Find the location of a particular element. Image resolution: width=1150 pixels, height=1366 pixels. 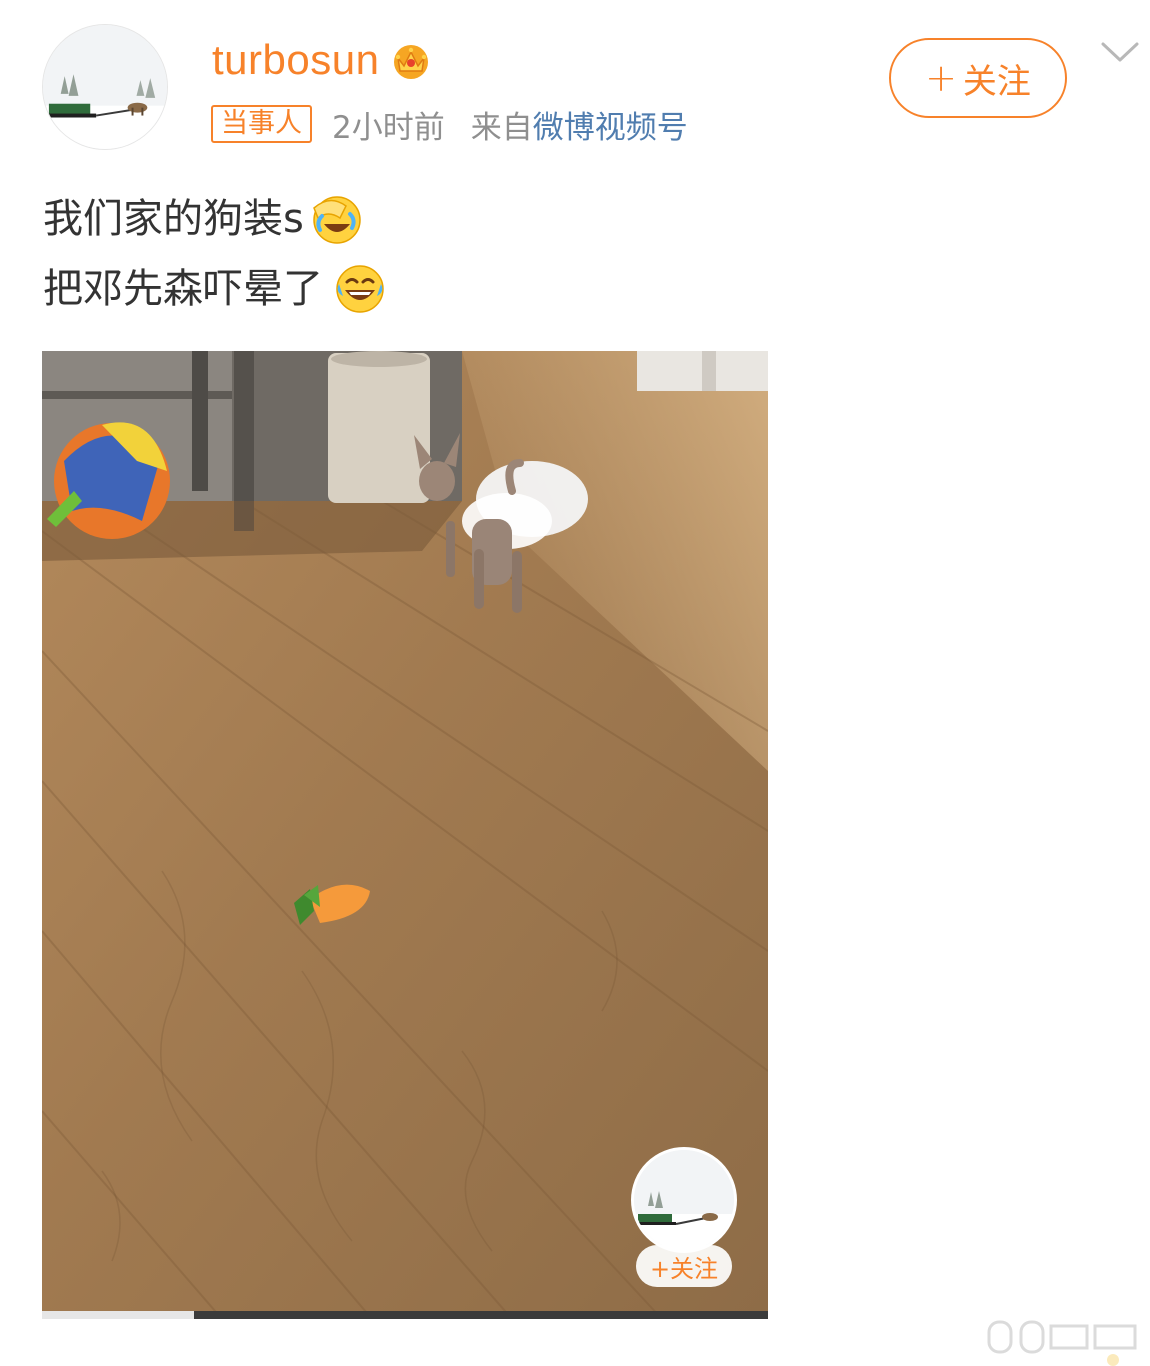

post-meta: 当事人 2小时前 来自 微博视频号 is located at coordinates (449, 124).